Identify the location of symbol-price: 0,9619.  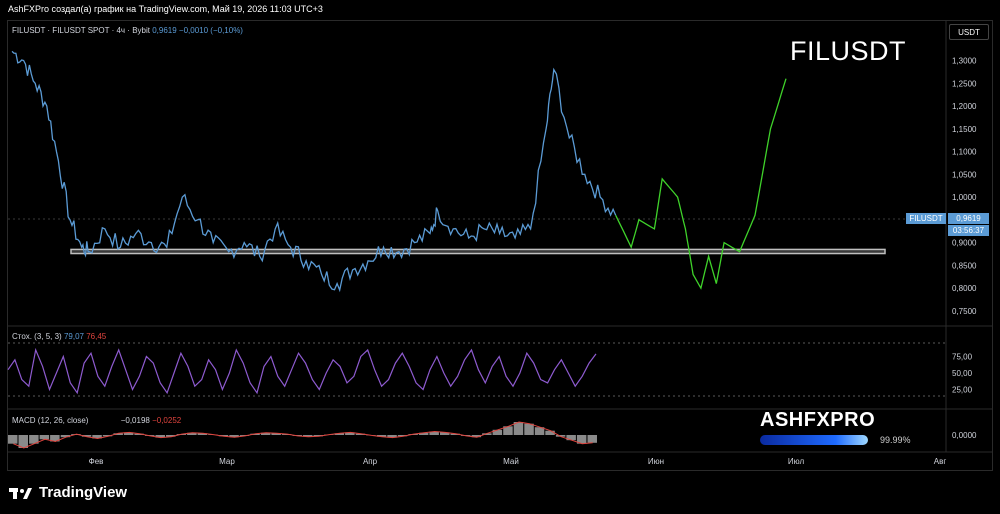
(164, 30).